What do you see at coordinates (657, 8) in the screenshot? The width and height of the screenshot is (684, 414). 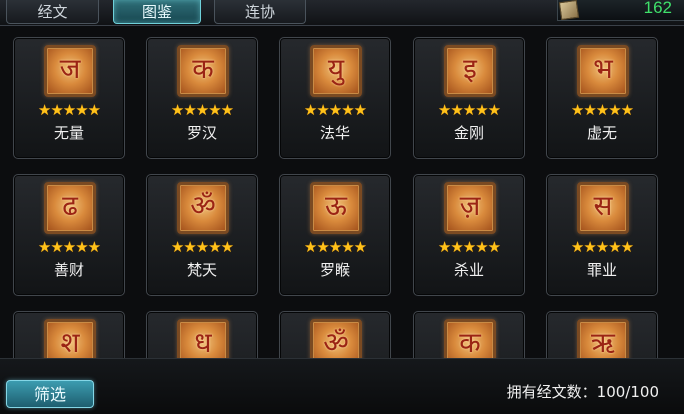 I see `currency-value: 162` at bounding box center [657, 8].